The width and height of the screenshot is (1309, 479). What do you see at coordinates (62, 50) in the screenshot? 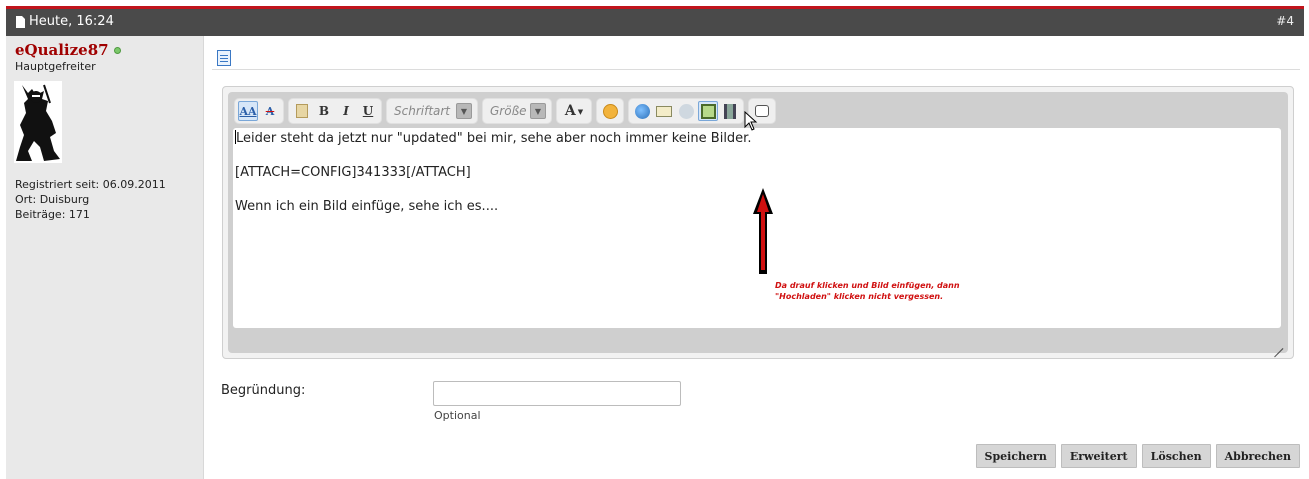
I see `username-text: eQualize87` at bounding box center [62, 50].